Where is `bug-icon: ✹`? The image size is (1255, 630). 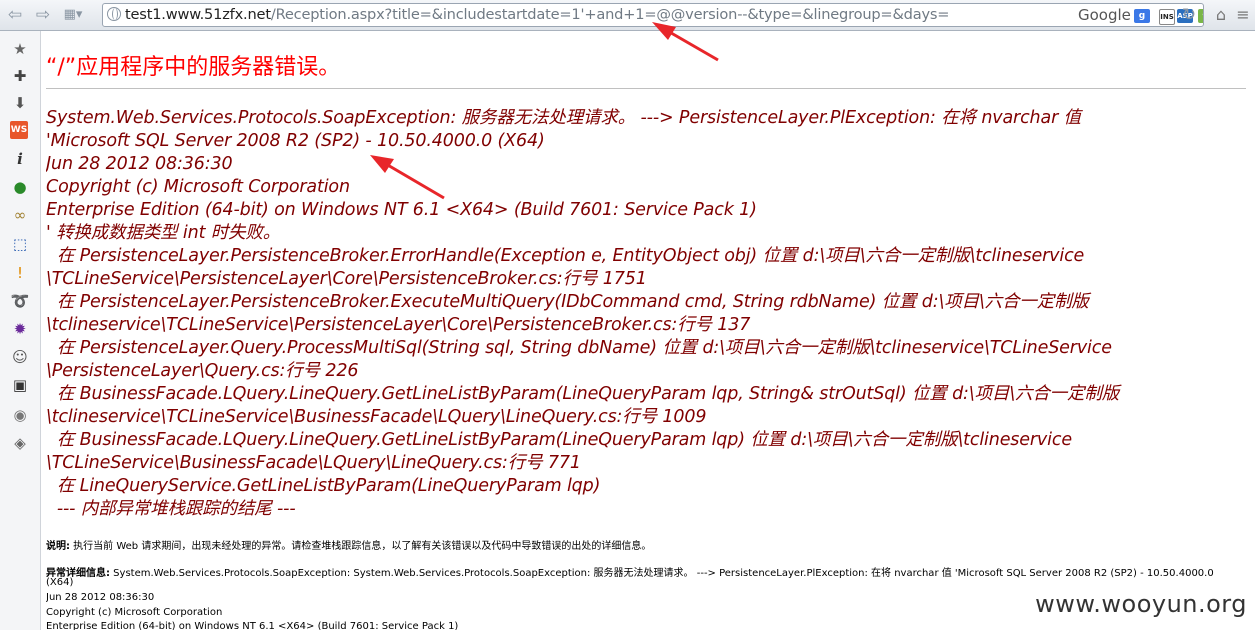 bug-icon: ✹ is located at coordinates (20, 329).